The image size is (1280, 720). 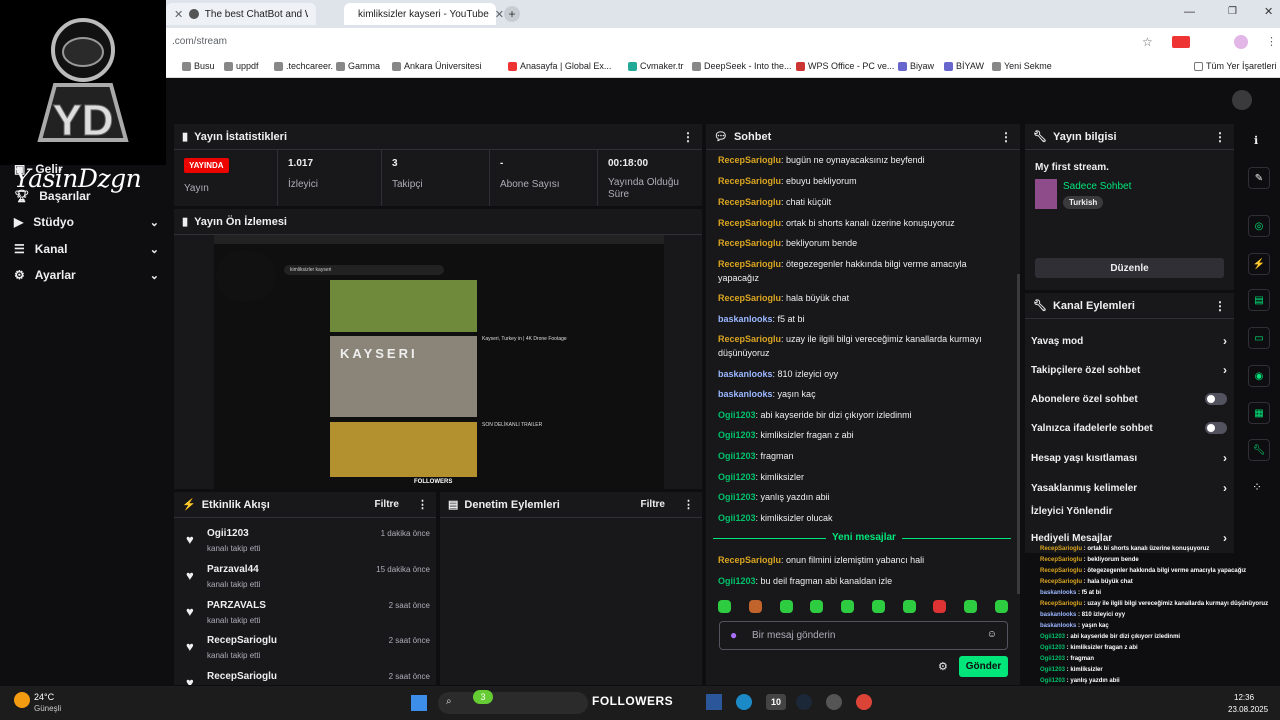 What do you see at coordinates (1259, 300) in the screenshot?
I see `document-icon: ▤` at bounding box center [1259, 300].